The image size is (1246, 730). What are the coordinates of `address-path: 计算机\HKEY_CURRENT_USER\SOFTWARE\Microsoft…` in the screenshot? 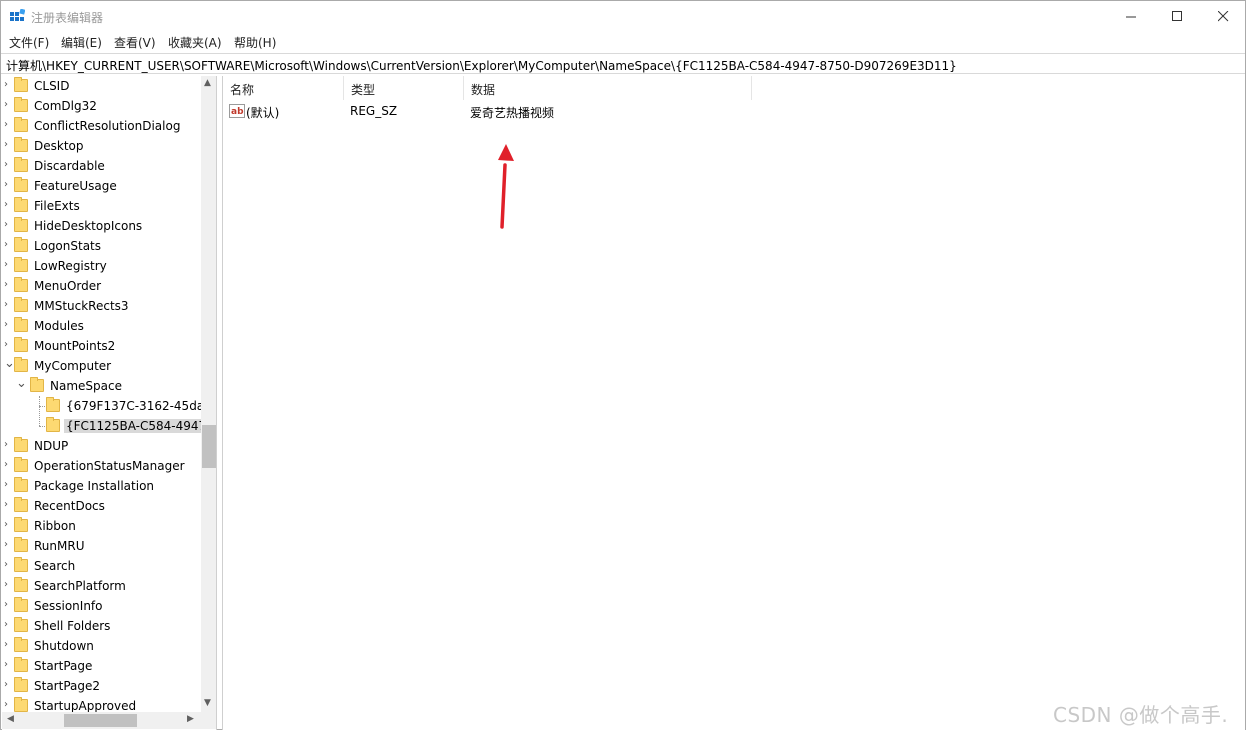 It's located at (481, 65).